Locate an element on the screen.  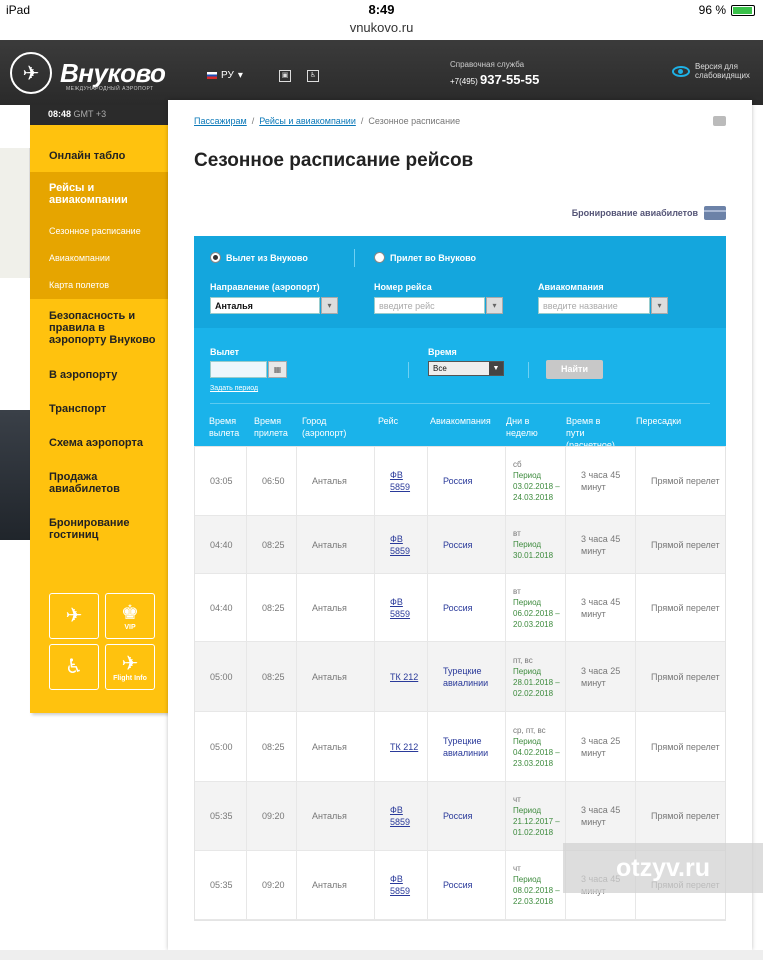
sidebar-item-transport: Транспорт is located at coordinates (99, 409).